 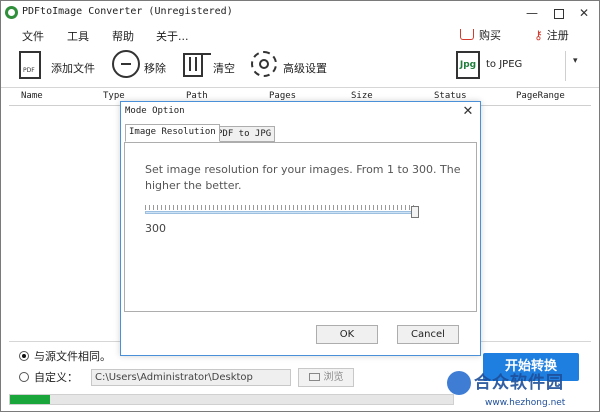 What do you see at coordinates (197, 65) in the screenshot?
I see `trash-icon` at bounding box center [197, 65].